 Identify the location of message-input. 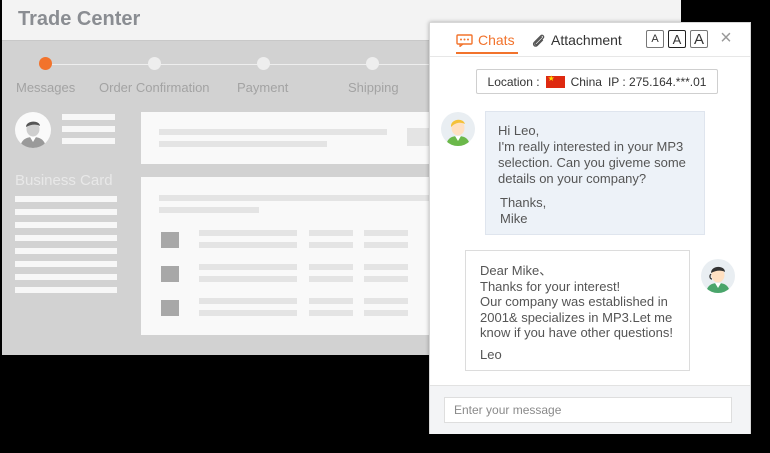
(588, 410).